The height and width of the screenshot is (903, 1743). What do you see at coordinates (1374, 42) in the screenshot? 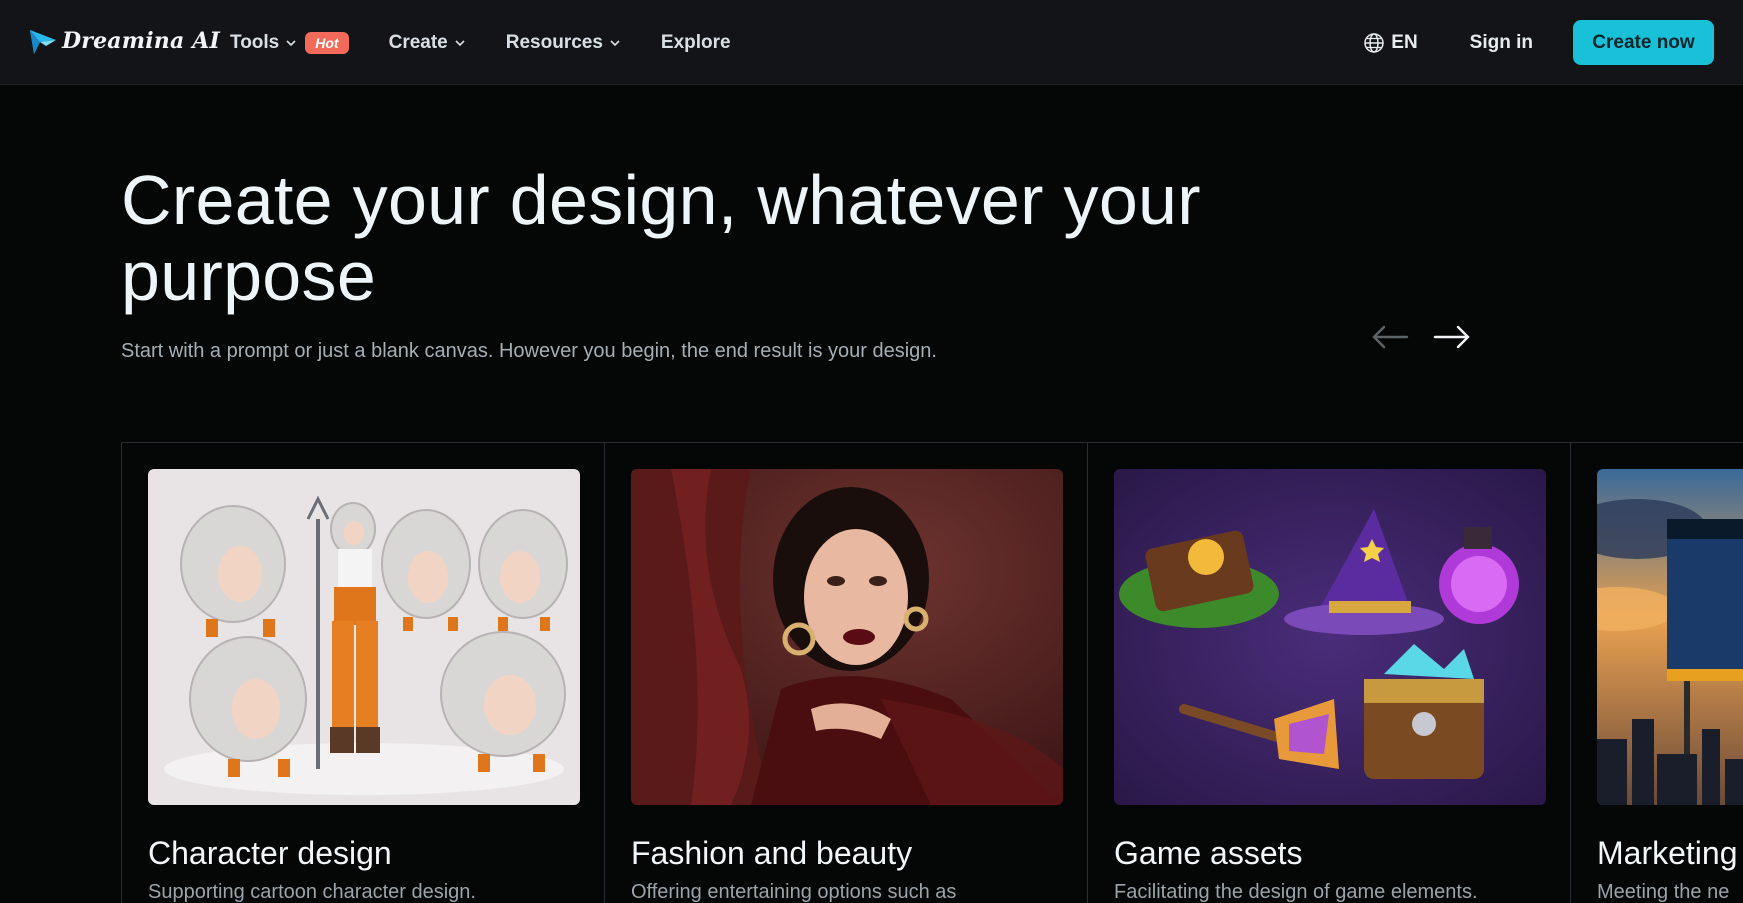
I see `globe-icon` at bounding box center [1374, 42].